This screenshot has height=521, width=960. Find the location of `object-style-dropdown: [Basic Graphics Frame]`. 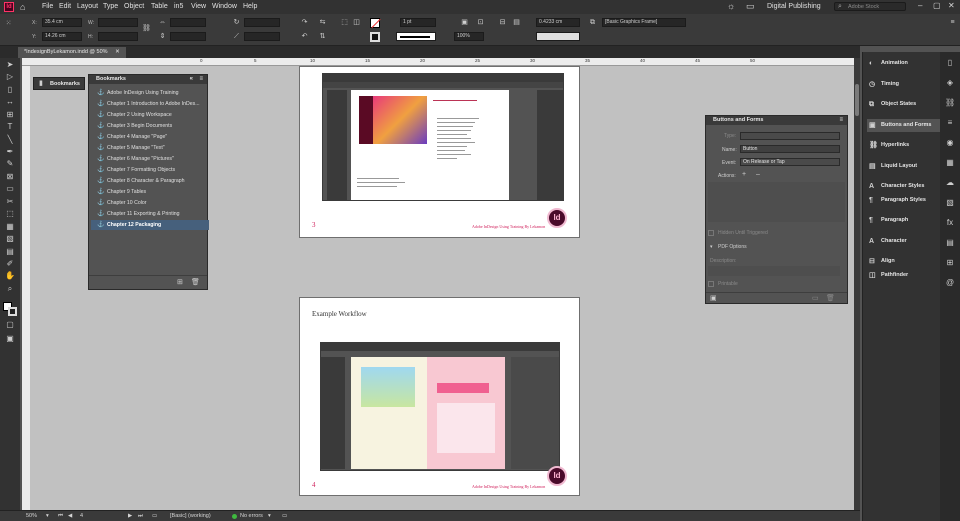

object-style-dropdown: [Basic Graphics Frame] is located at coordinates (644, 22).